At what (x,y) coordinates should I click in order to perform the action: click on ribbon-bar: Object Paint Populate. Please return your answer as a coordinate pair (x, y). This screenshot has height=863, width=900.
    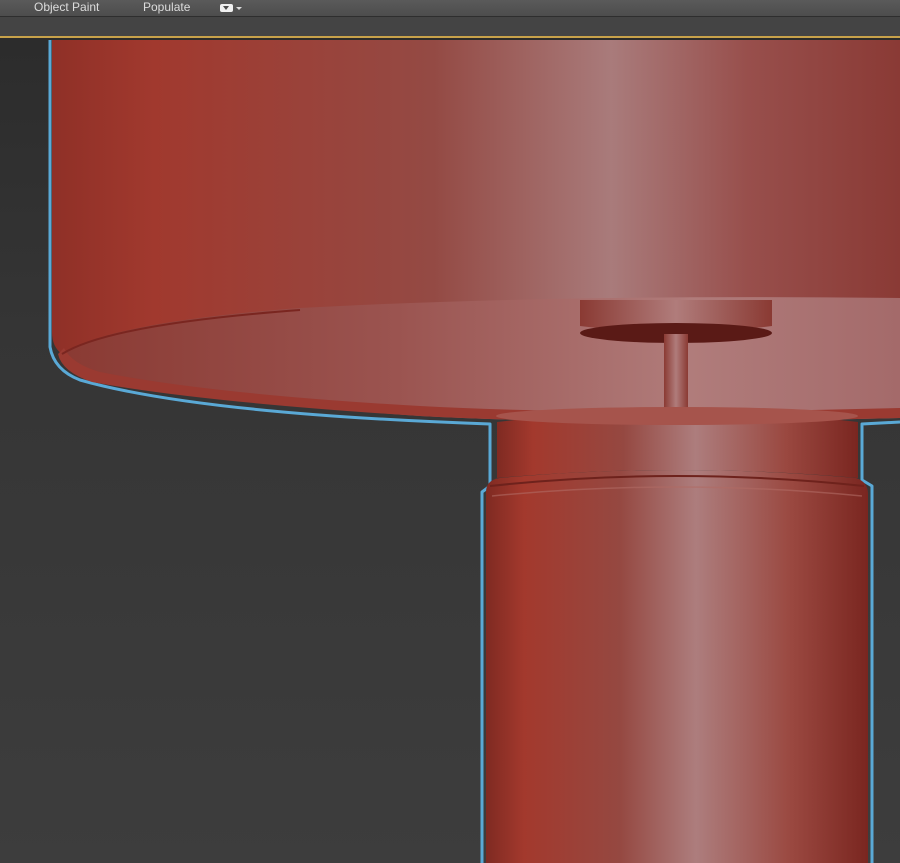
    Looking at the image, I should click on (450, 8).